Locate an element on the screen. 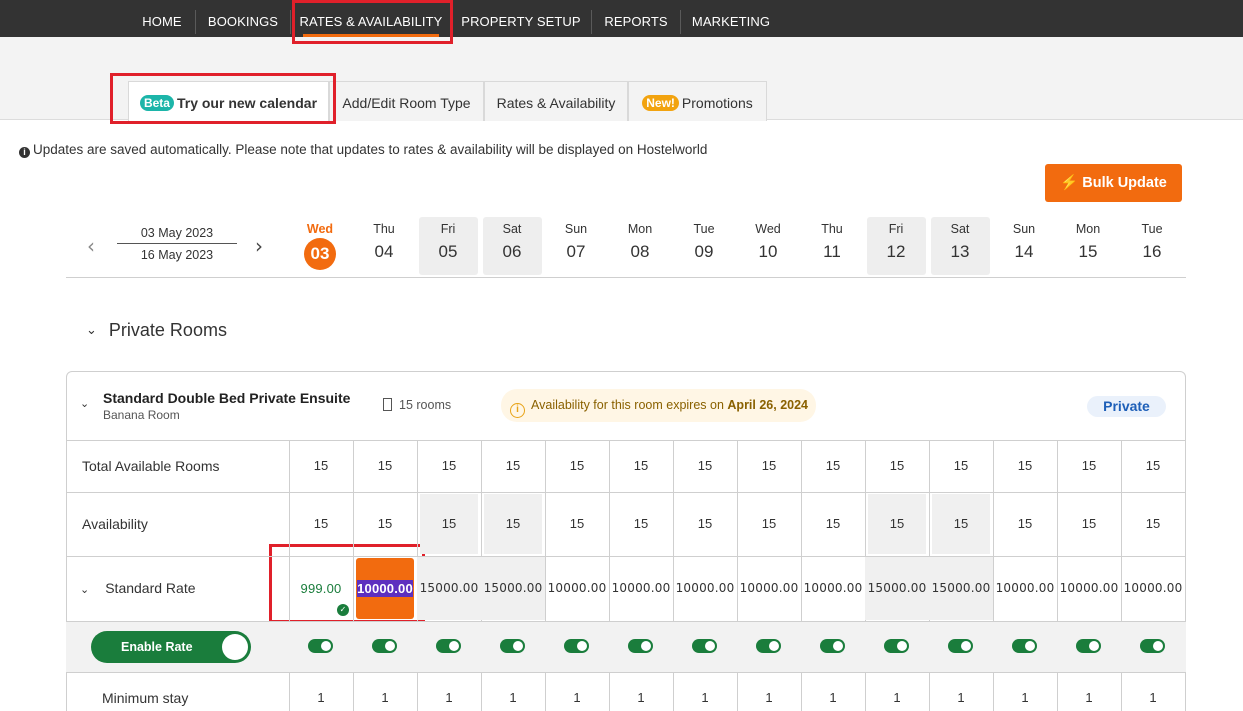 The width and height of the screenshot is (1243, 711). day-header: Wed 10 is located at coordinates (768, 246).